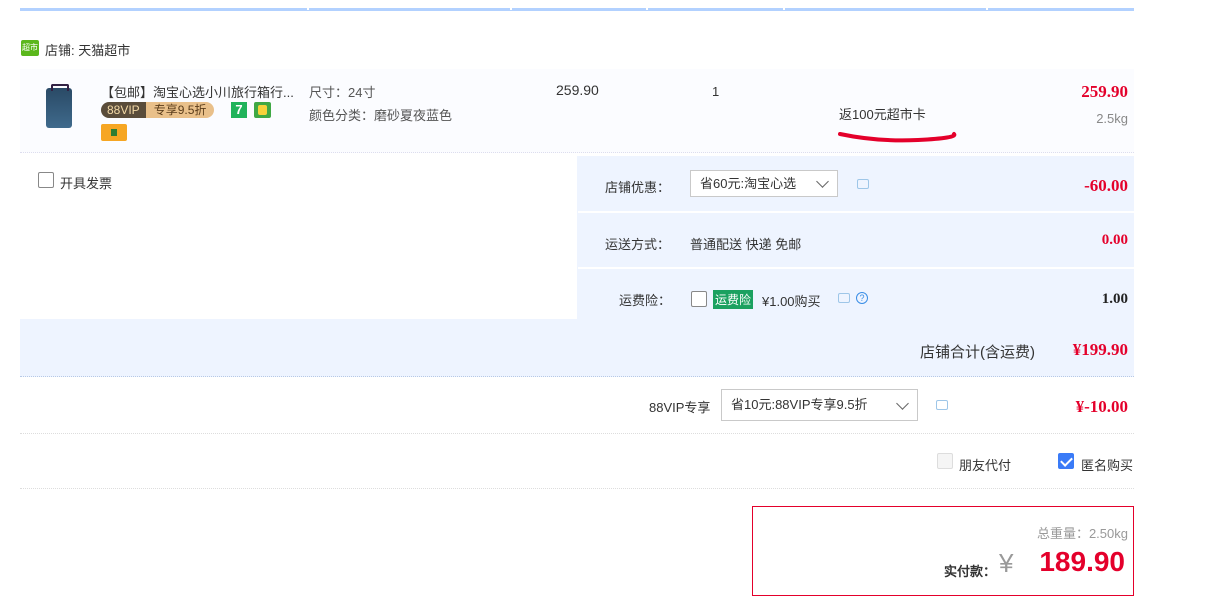  I want to click on pay-label: 实付款：, so click(970, 571).